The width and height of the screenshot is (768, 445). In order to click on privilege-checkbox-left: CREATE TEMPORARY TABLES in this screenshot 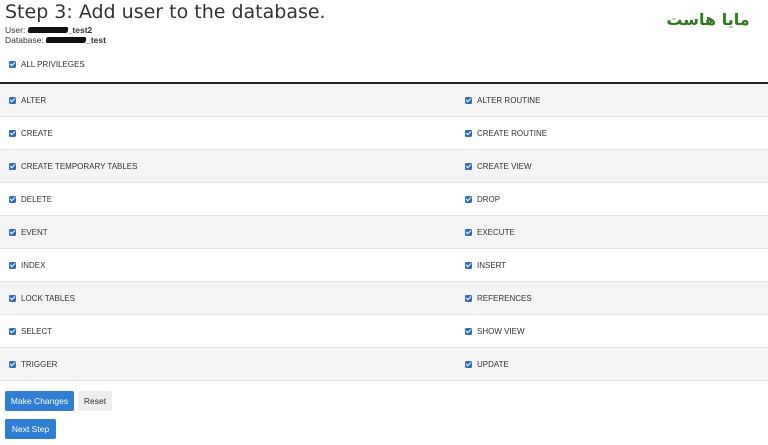, I will do `click(73, 166)`.